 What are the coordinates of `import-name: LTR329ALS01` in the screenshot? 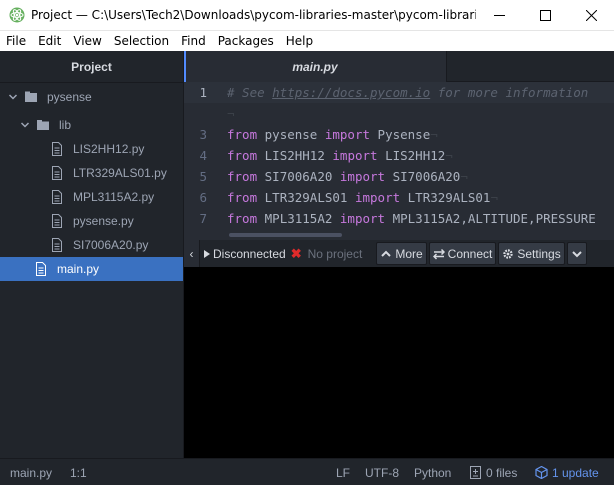 It's located at (449, 197).